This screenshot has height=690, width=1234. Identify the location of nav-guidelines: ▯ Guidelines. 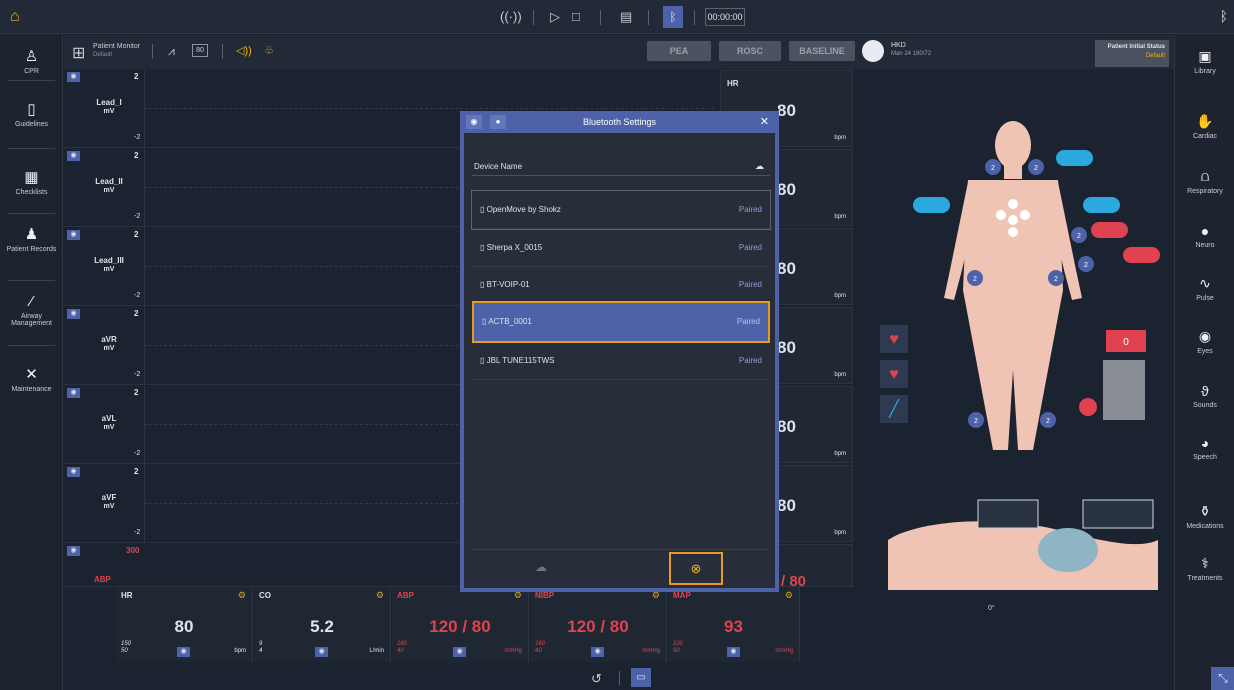
(31, 114).